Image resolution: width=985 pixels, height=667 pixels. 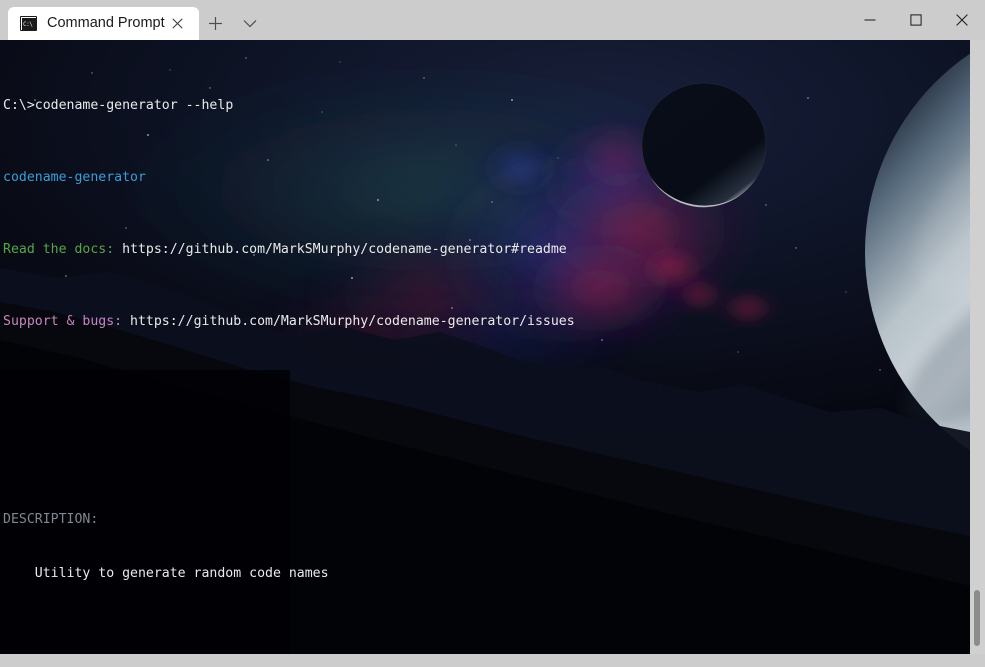 What do you see at coordinates (962, 20) in the screenshot?
I see `close-button` at bounding box center [962, 20].